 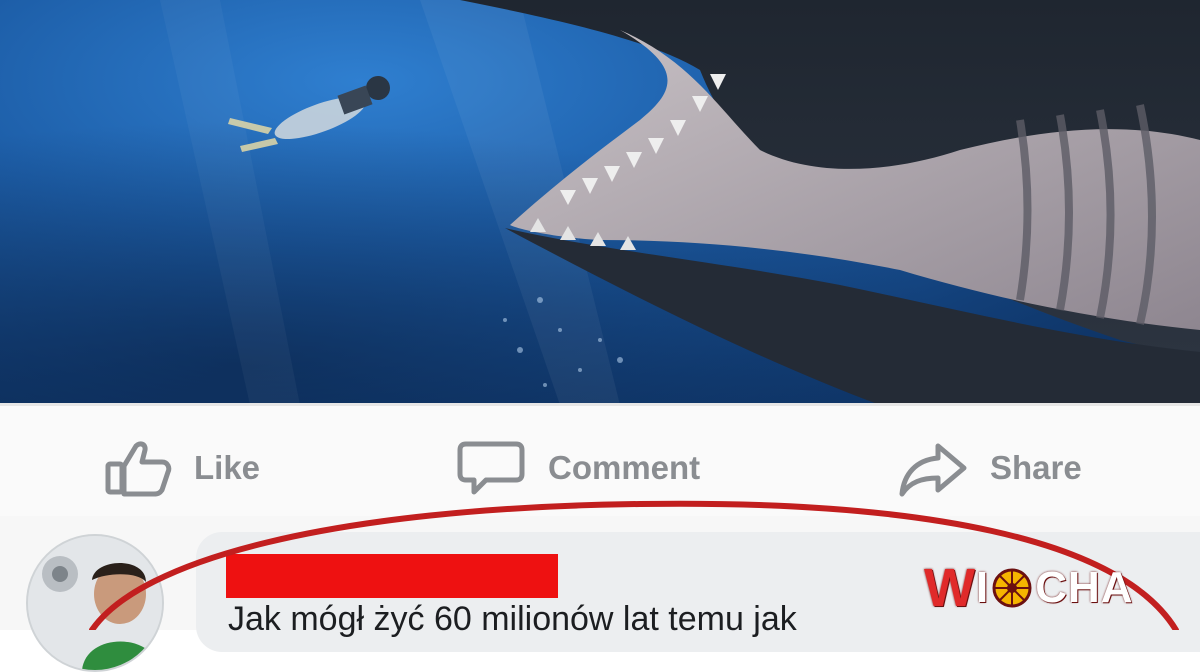 I want to click on wheel-icon, so click(x=1012, y=588).